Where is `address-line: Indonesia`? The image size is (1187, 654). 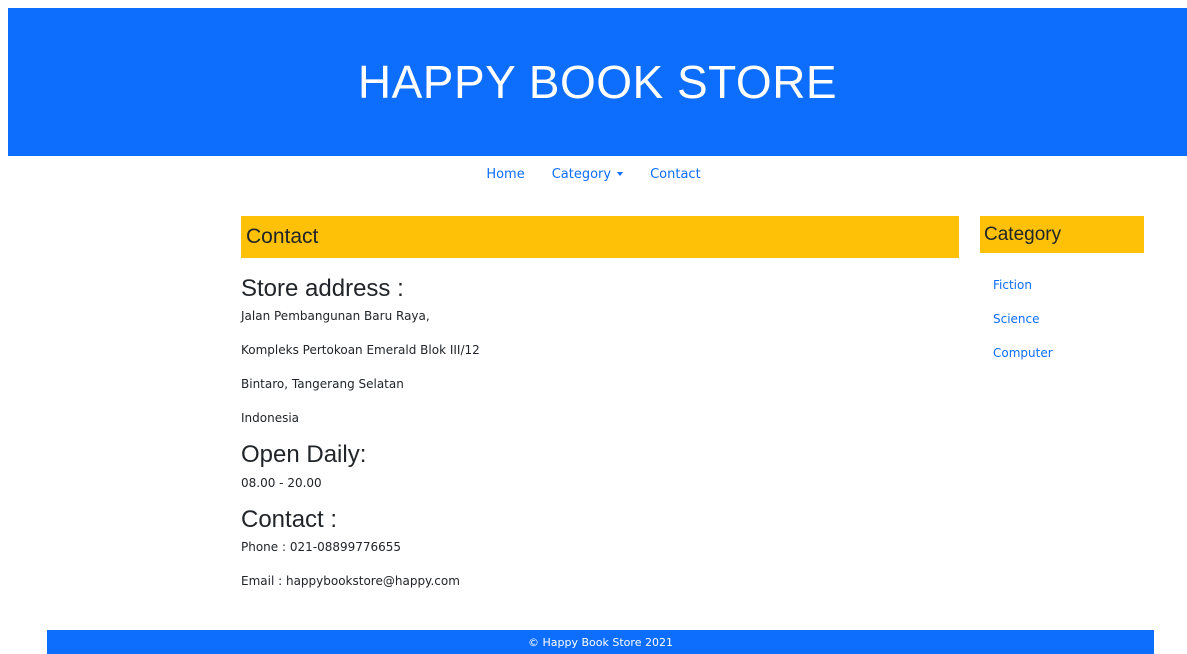 address-line: Indonesia is located at coordinates (270, 418).